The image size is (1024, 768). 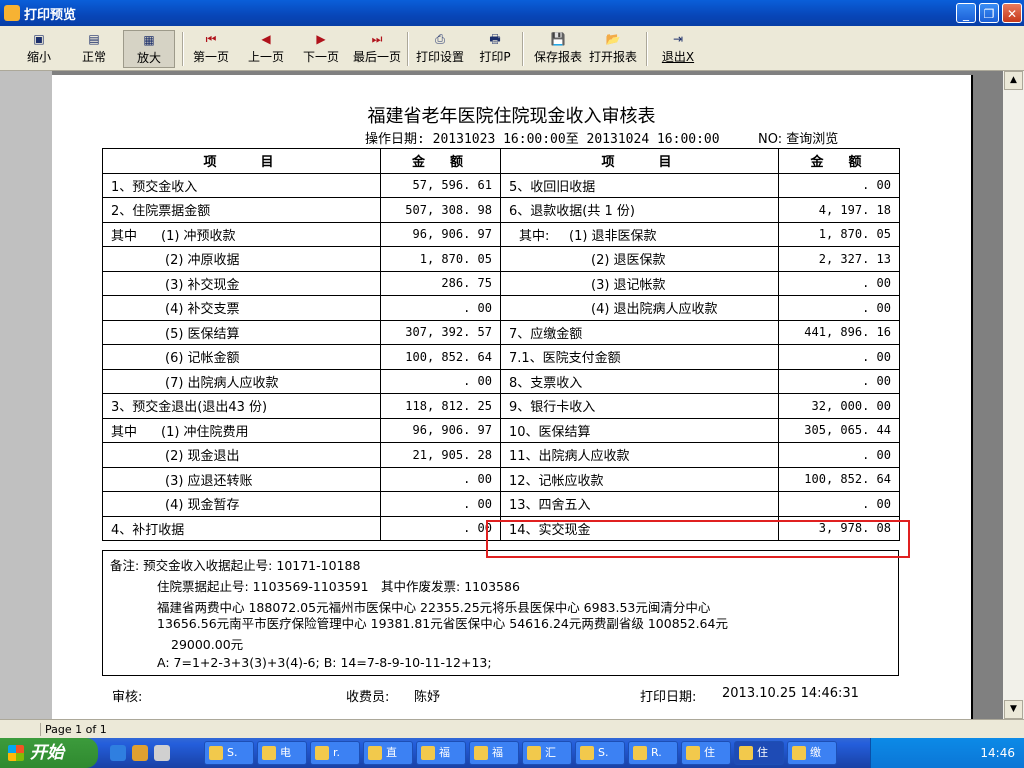 What do you see at coordinates (547, 753) in the screenshot?
I see `taskbar-task: 汇` at bounding box center [547, 753].